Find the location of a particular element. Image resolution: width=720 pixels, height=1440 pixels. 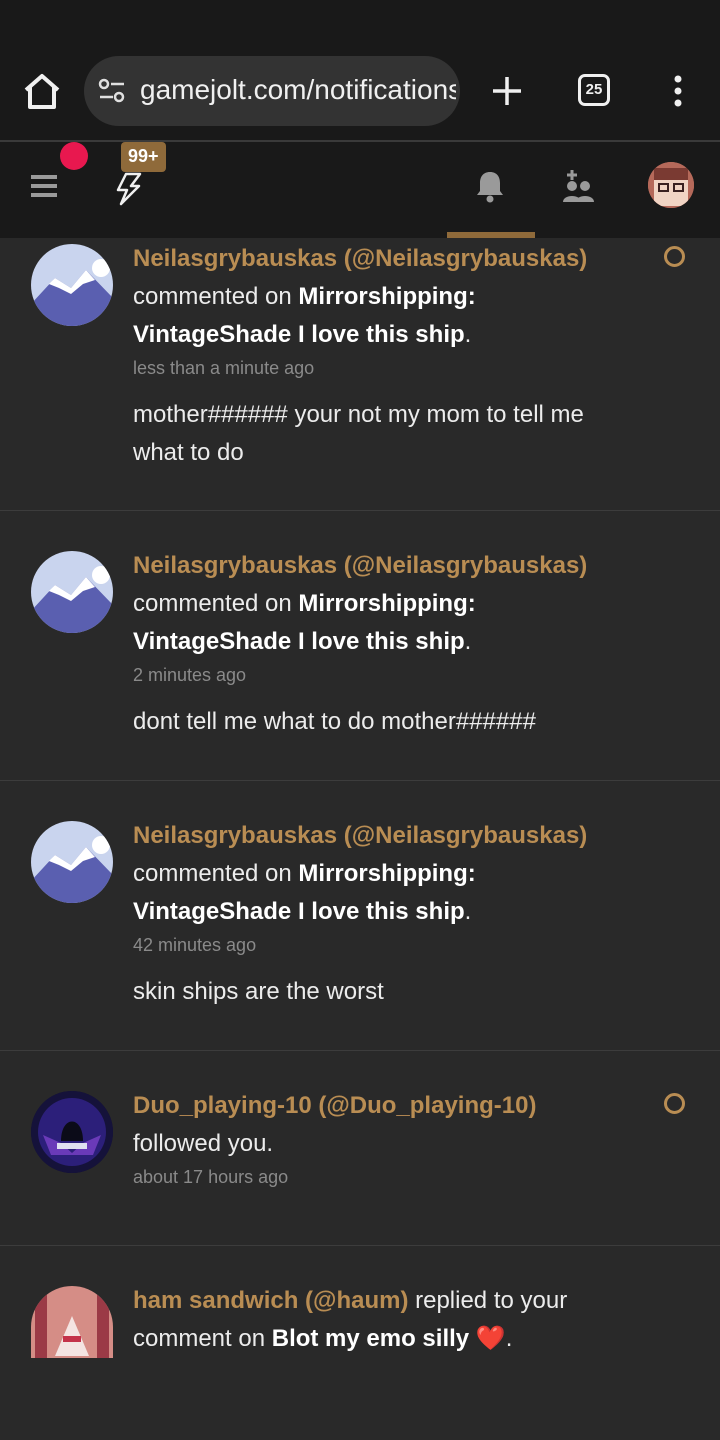

bell-icon is located at coordinates (490, 186).